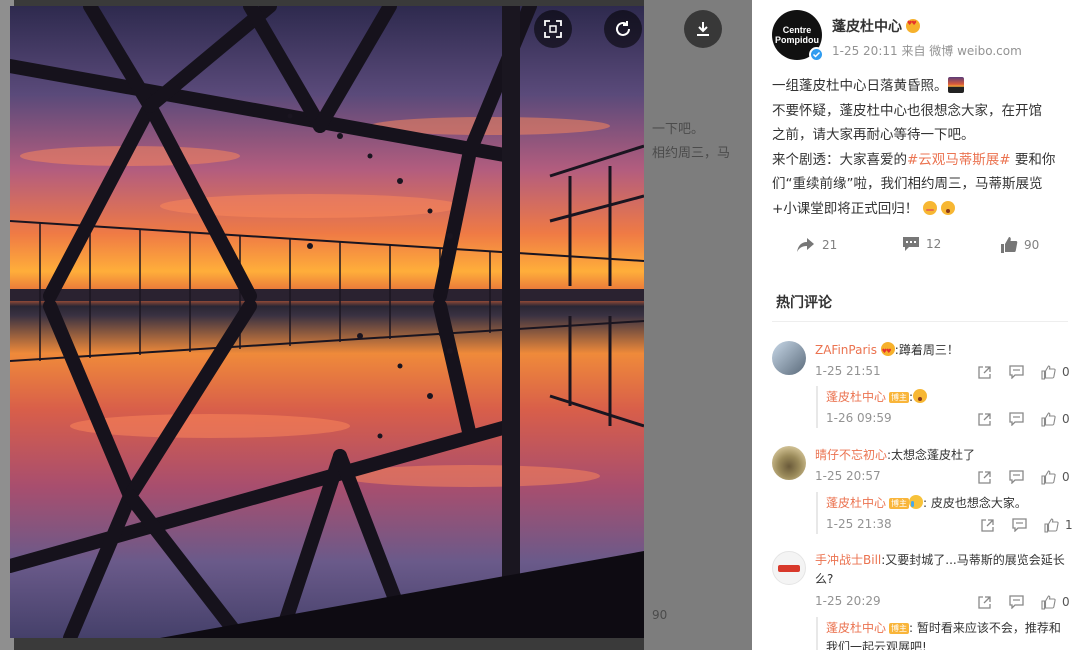 The image size is (1080, 650). I want to click on rotate-icon, so click(623, 28).